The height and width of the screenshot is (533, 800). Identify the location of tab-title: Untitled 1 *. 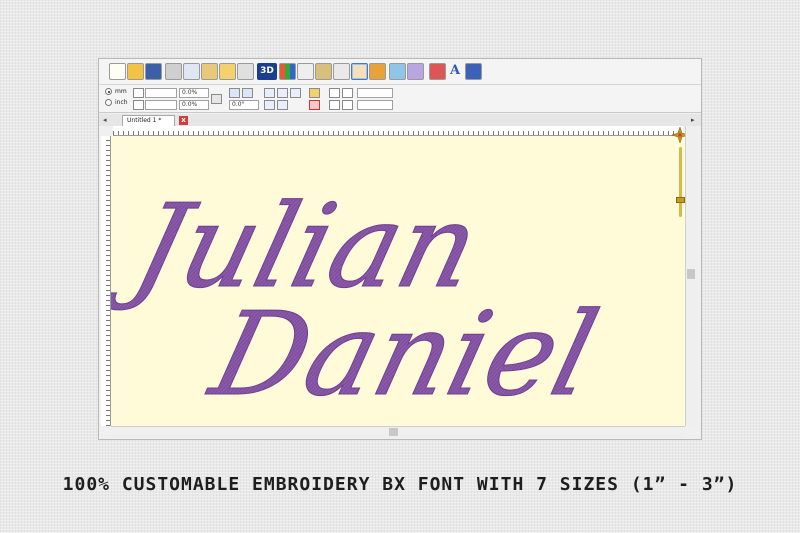
(144, 120).